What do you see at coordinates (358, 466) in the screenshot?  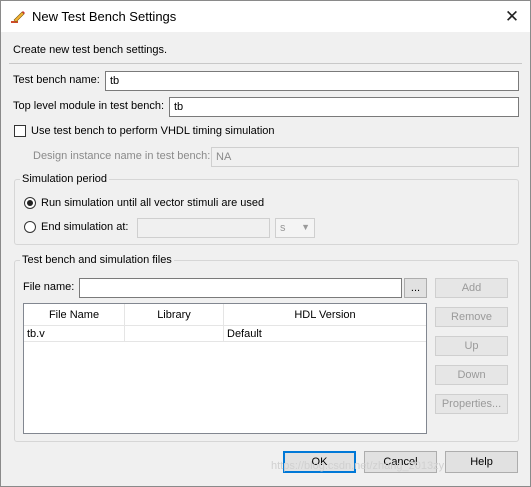 I see `watermark: https://blog.csdn.net/zhang_2013zy` at bounding box center [358, 466].